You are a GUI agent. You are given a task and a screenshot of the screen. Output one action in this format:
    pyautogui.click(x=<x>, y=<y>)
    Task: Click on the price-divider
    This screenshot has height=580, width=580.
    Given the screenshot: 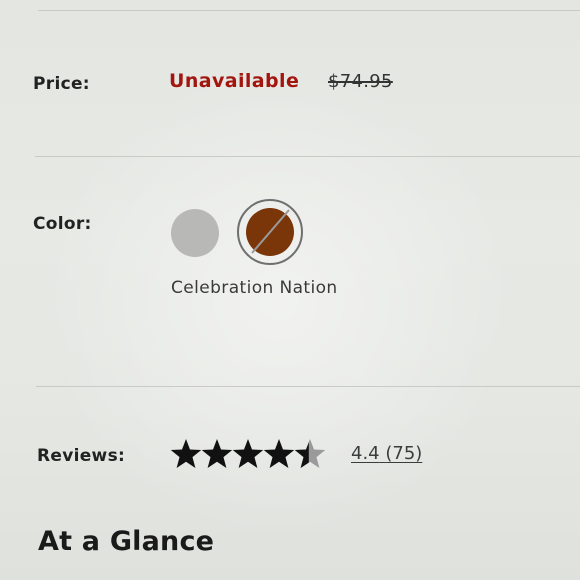 What is the action you would take?
    pyautogui.click(x=307, y=156)
    